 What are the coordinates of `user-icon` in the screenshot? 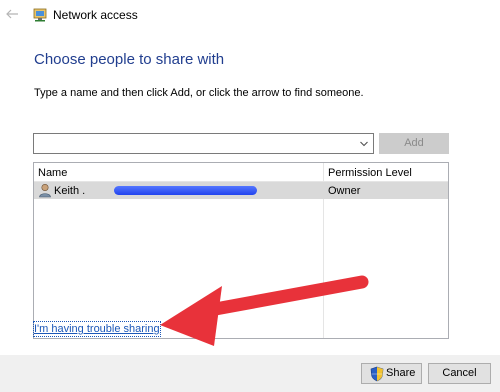 It's located at (45, 190).